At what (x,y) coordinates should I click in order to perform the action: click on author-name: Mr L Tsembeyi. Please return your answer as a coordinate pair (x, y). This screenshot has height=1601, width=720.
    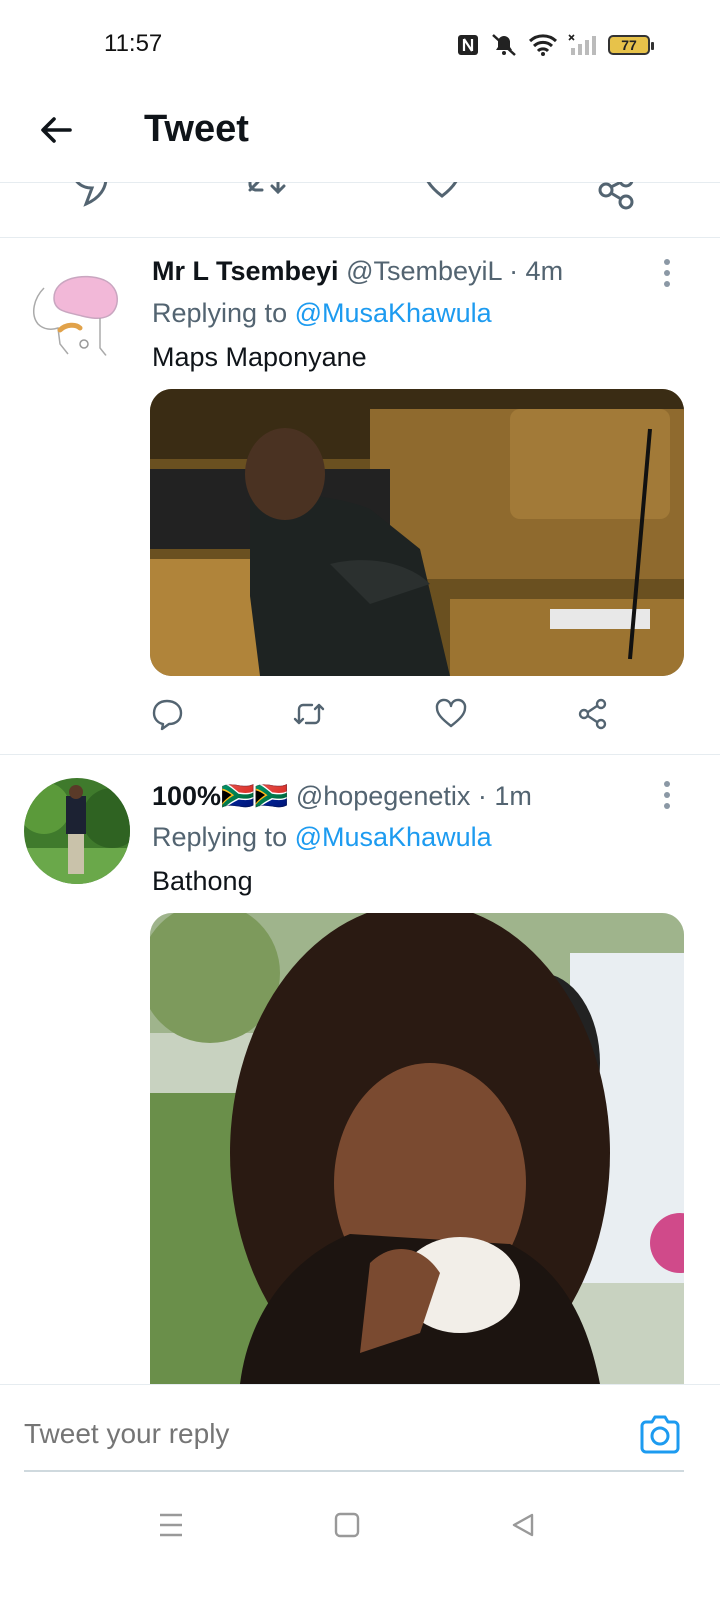
    Looking at the image, I should click on (245, 271).